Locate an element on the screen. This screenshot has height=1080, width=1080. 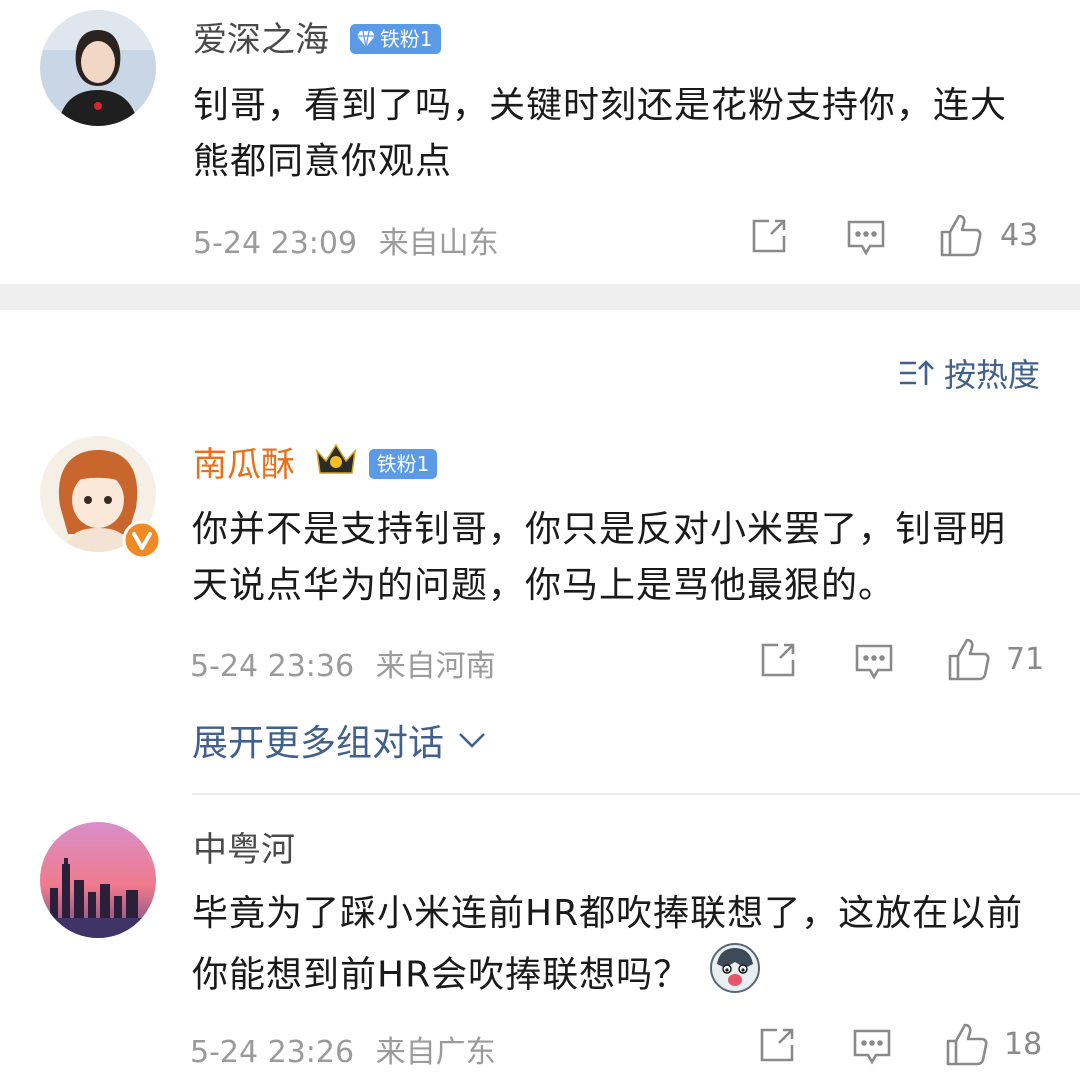
sort-button: 按热度 is located at coordinates (969, 373).